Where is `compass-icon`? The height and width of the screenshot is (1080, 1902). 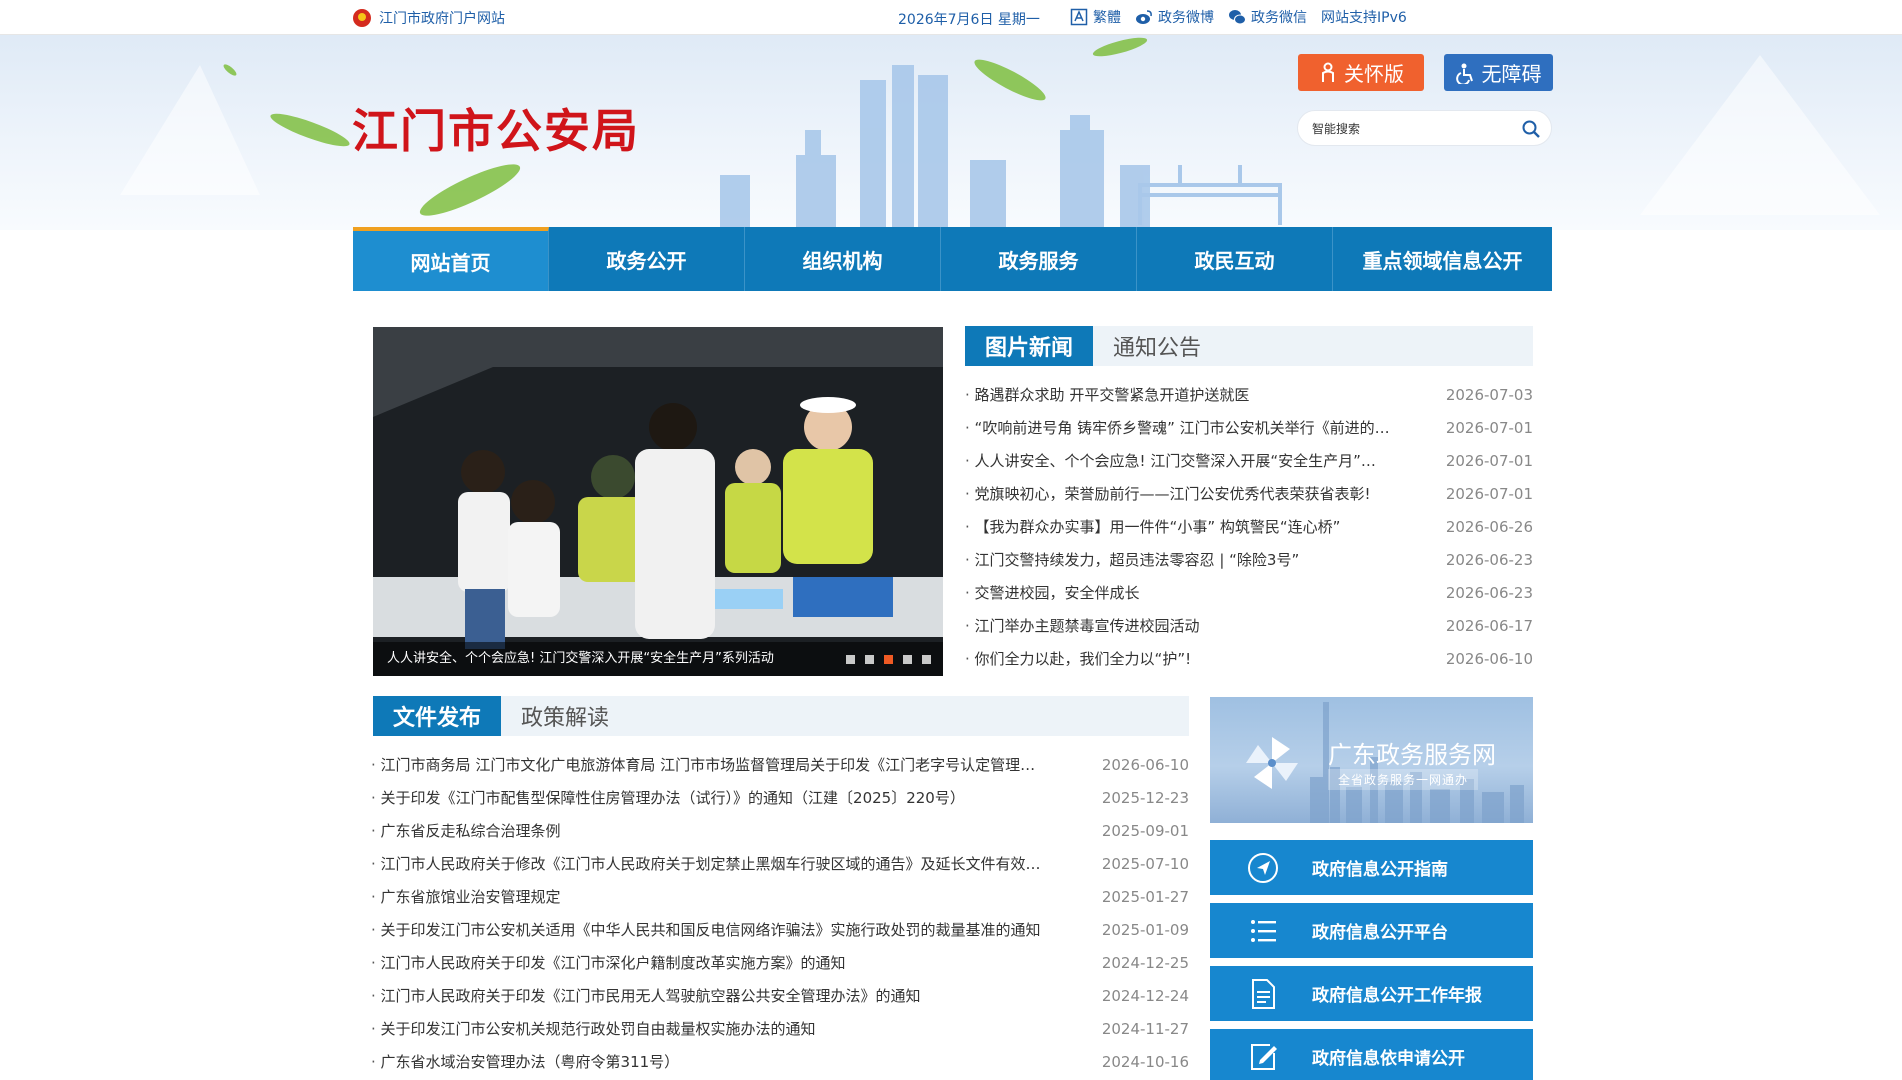
compass-icon is located at coordinates (1263, 867).